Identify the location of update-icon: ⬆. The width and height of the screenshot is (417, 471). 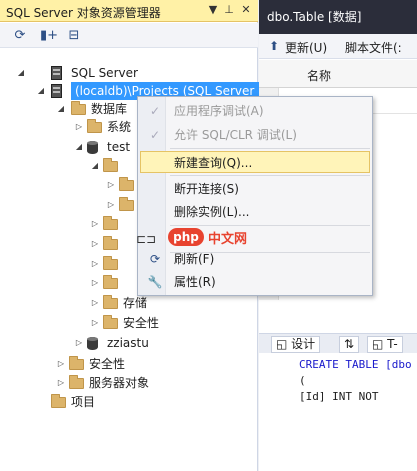
(274, 46).